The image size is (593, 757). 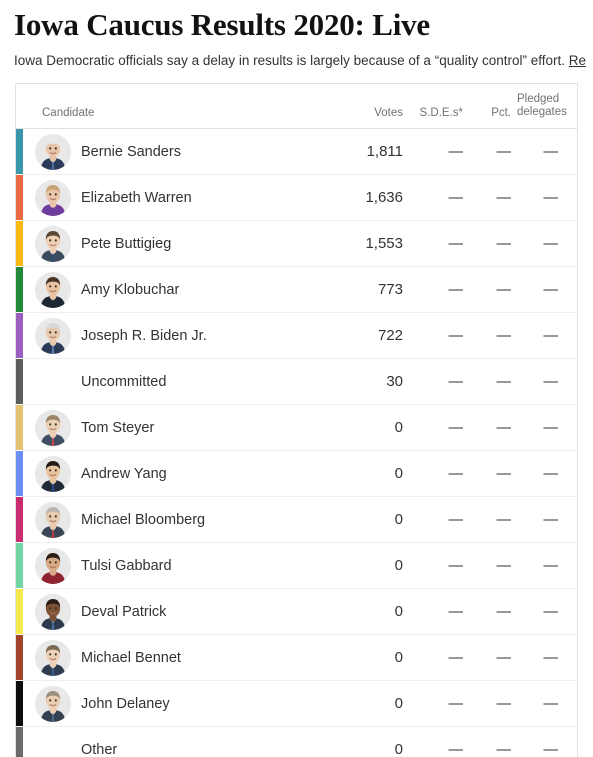 I want to click on candidate-cell: Michael Bennet, so click(x=173, y=657).